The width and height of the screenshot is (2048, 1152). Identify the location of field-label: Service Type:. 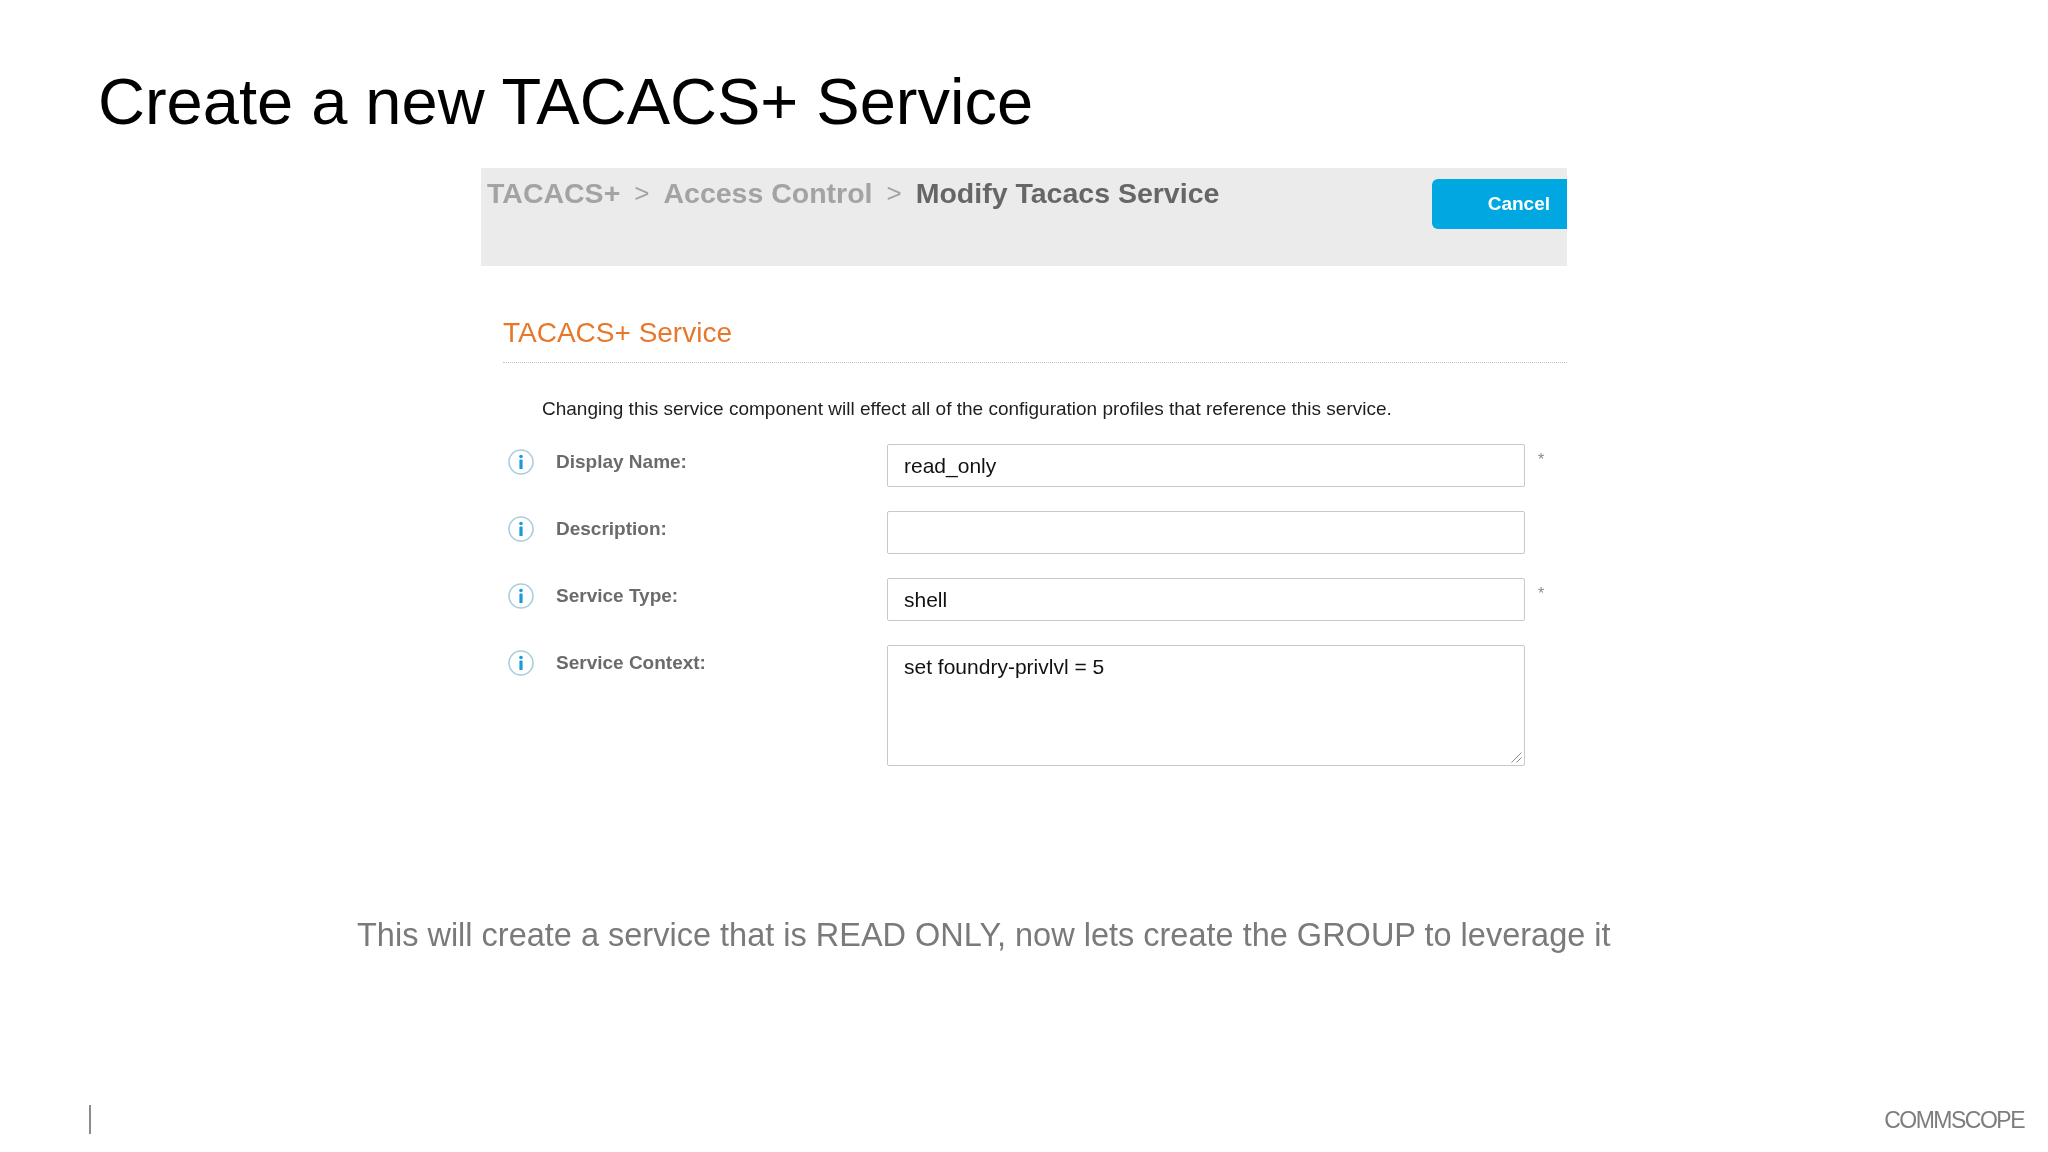
(618, 595).